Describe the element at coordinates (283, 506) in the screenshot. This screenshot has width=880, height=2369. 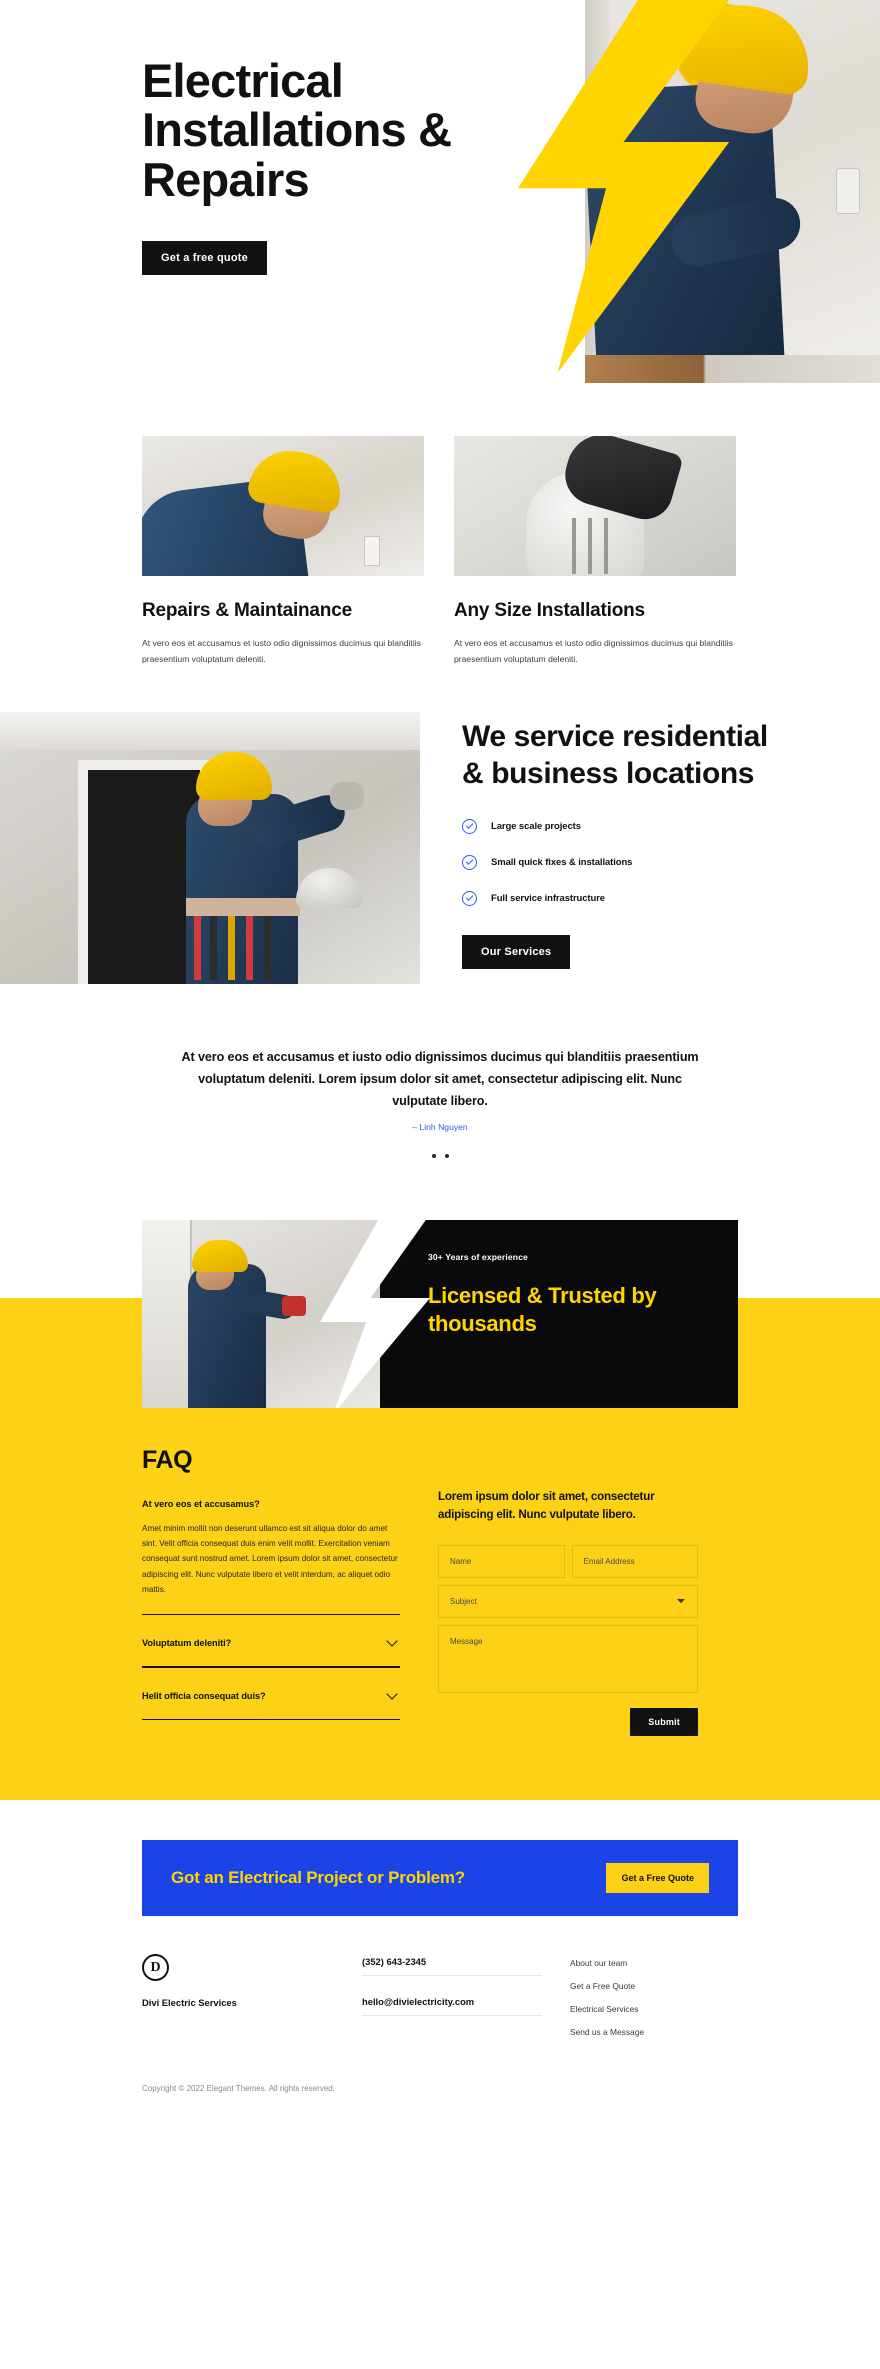
I see `service-image-repairs` at that location.